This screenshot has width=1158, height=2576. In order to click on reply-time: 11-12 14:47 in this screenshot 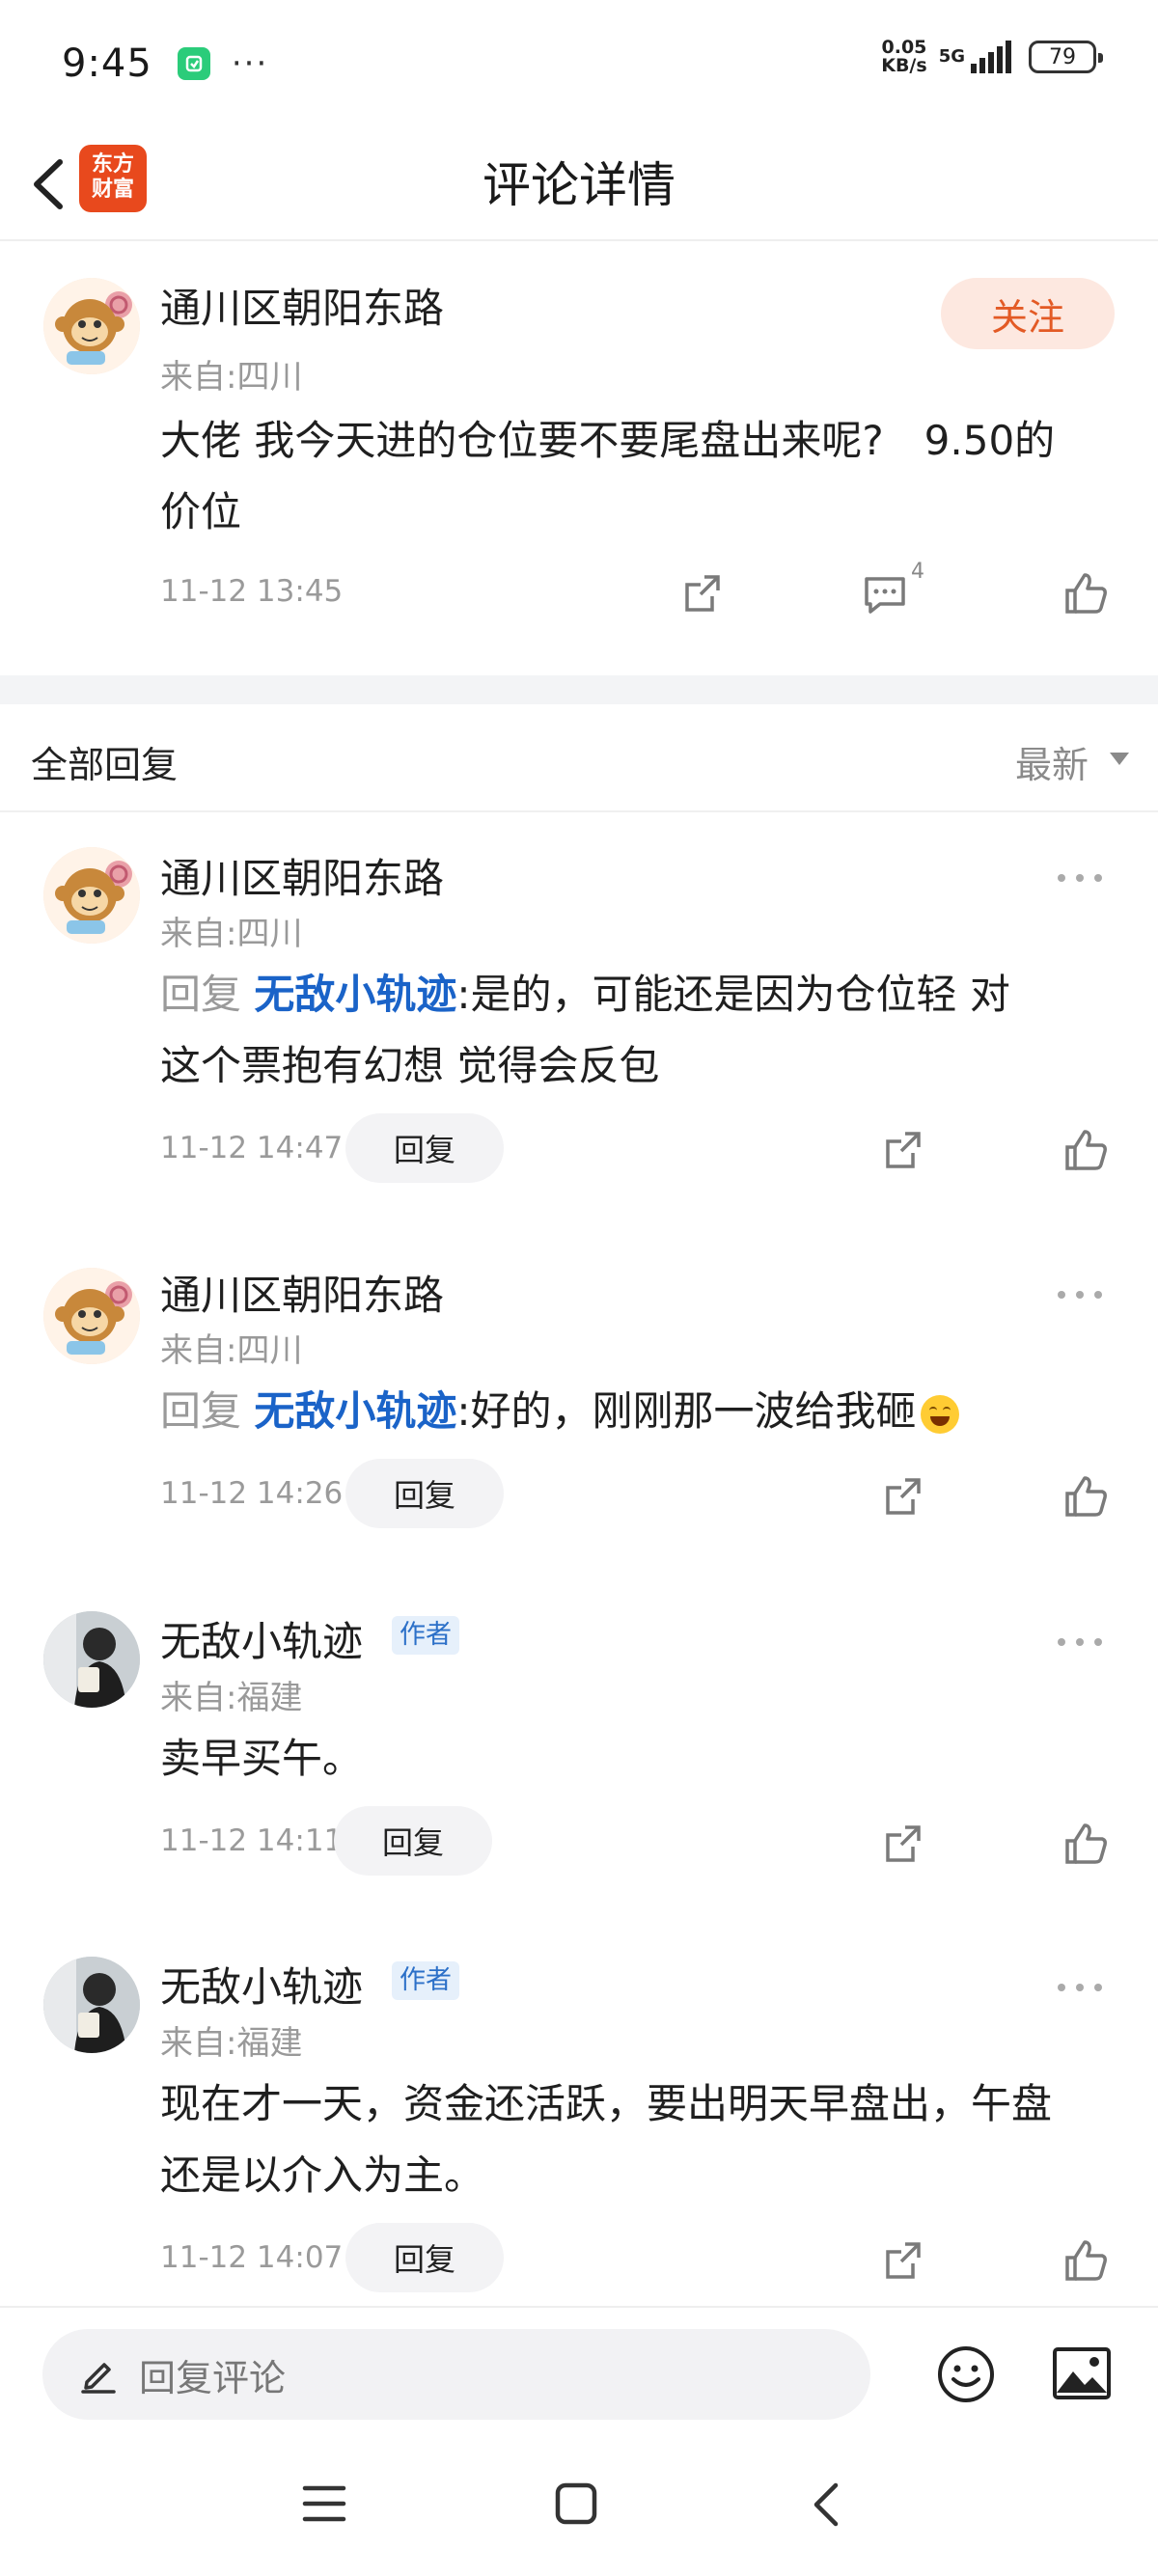, I will do `click(252, 1148)`.